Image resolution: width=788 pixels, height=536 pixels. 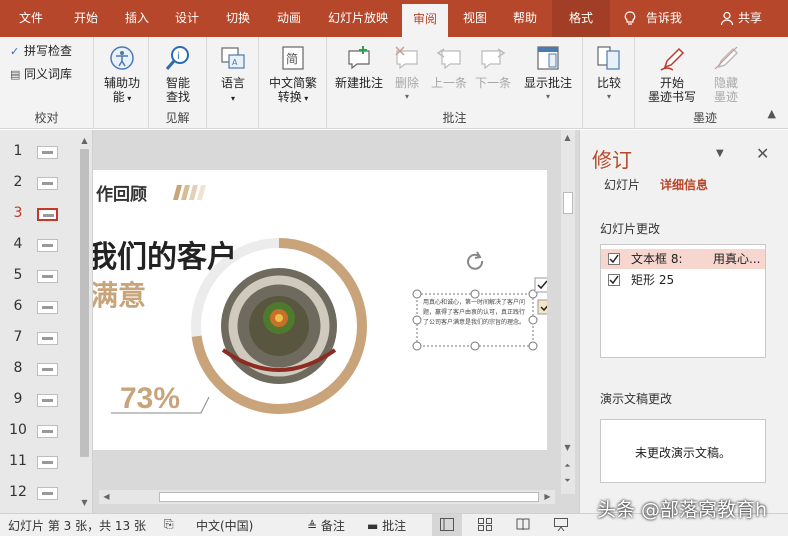 I want to click on reading-view-icon, so click(x=523, y=524).